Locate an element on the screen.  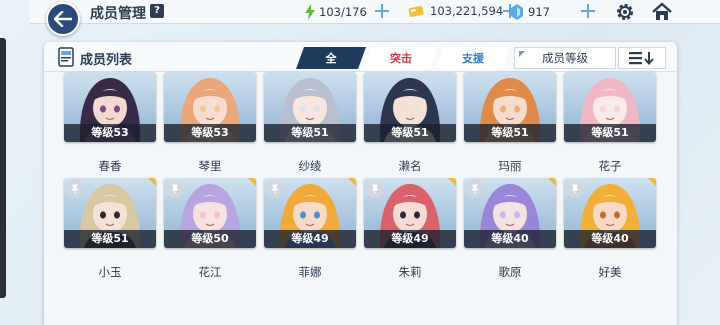
member-name: 琴里 is located at coordinates (210, 166).